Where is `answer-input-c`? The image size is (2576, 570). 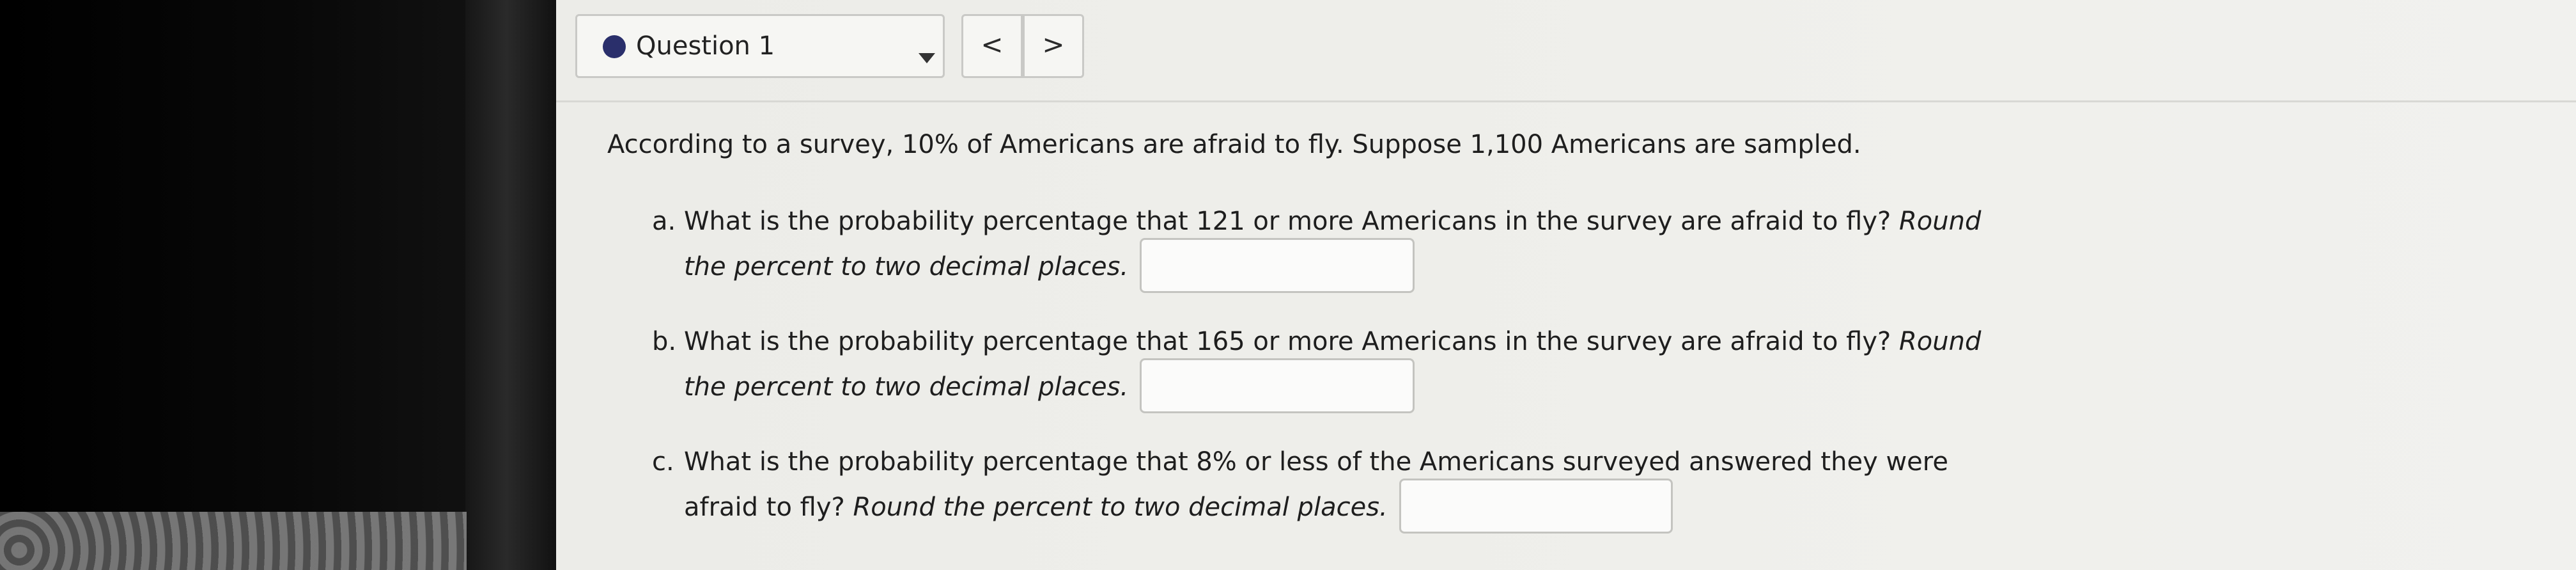
answer-input-c is located at coordinates (1536, 506).